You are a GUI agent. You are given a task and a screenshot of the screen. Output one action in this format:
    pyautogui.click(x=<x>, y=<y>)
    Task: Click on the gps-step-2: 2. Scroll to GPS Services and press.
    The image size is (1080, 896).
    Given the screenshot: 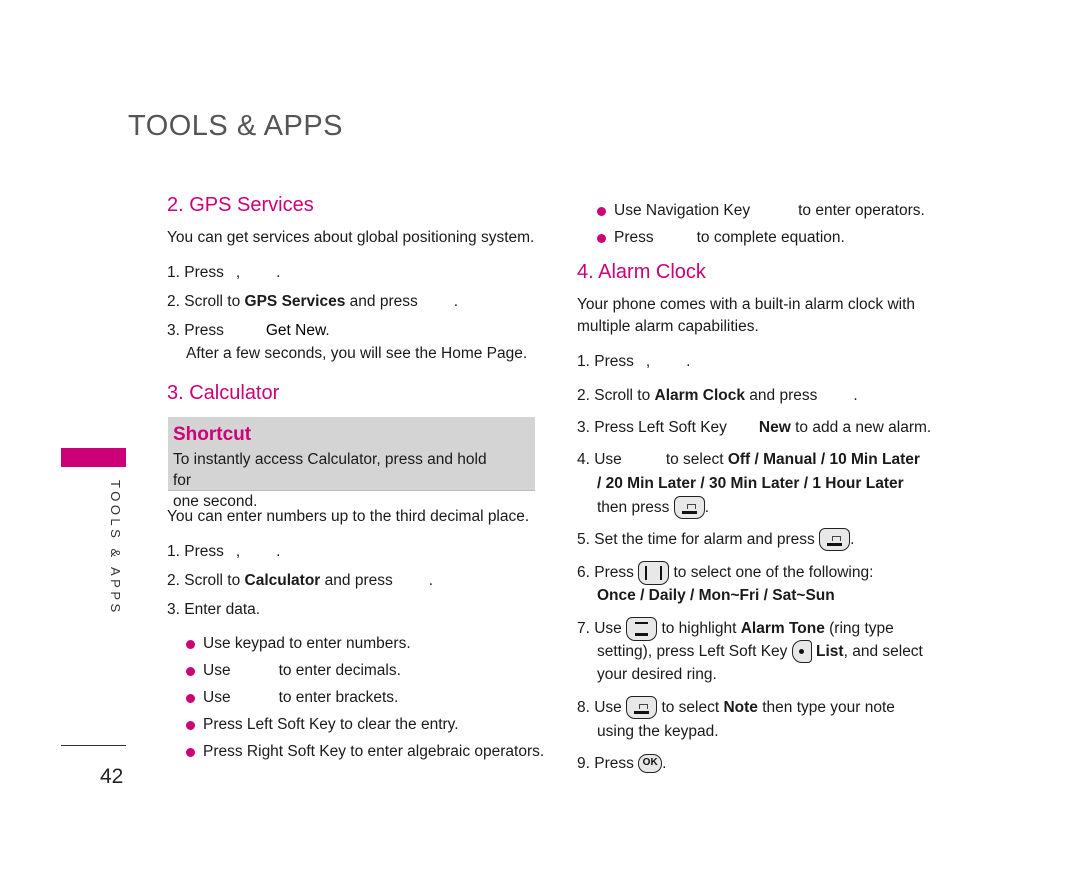 What is the action you would take?
    pyautogui.click(x=312, y=301)
    